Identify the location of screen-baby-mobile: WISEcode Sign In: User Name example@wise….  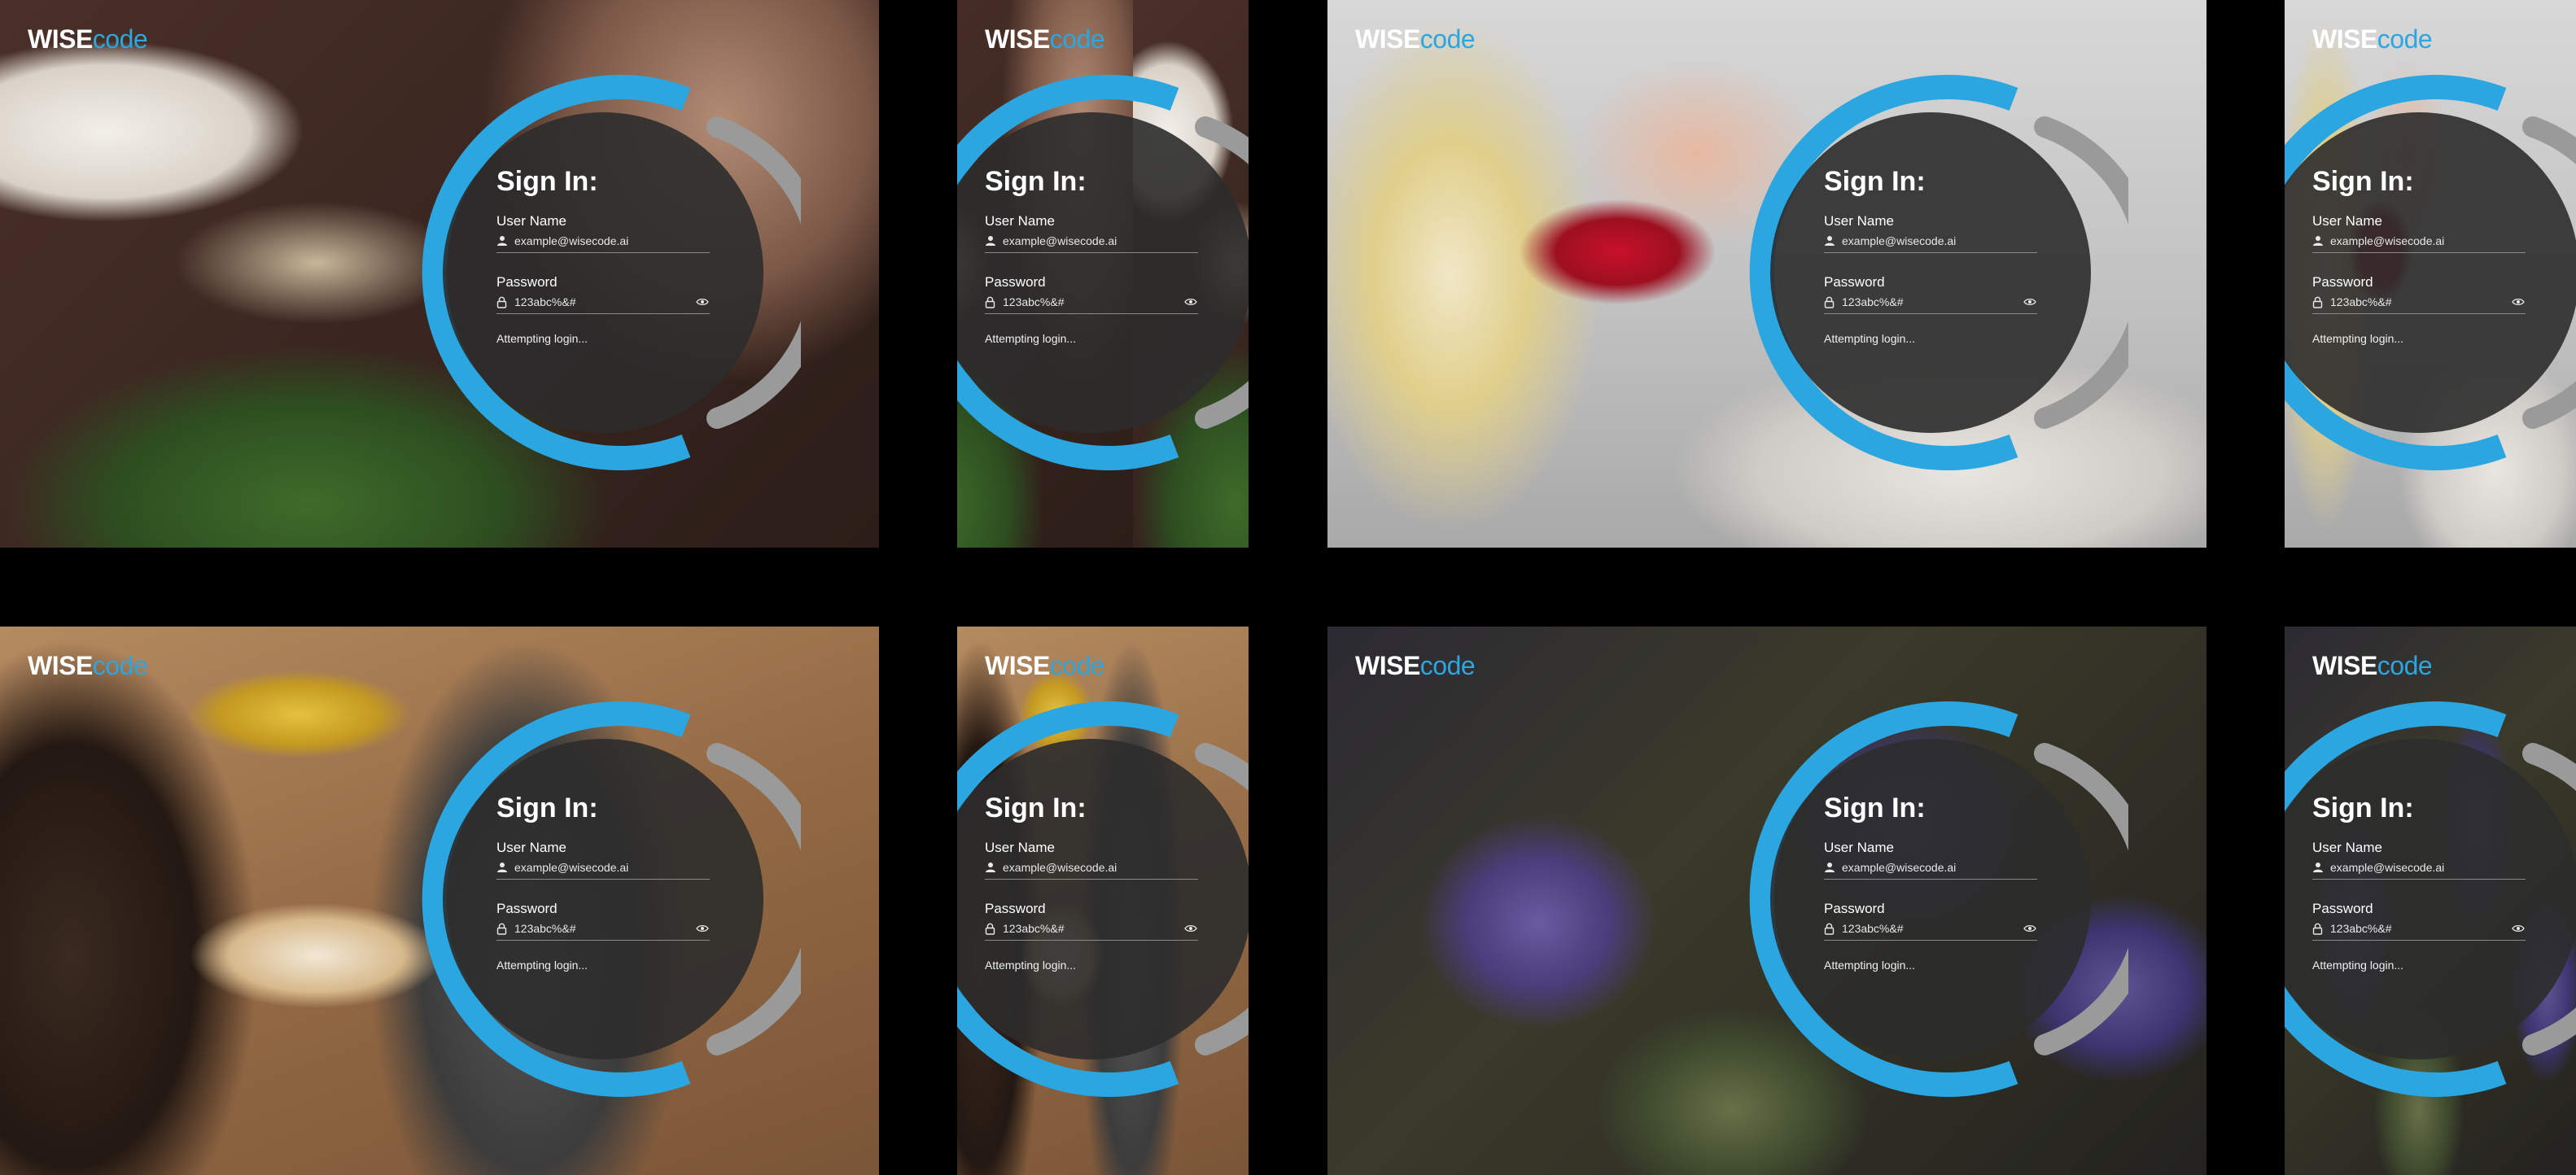
(2430, 274).